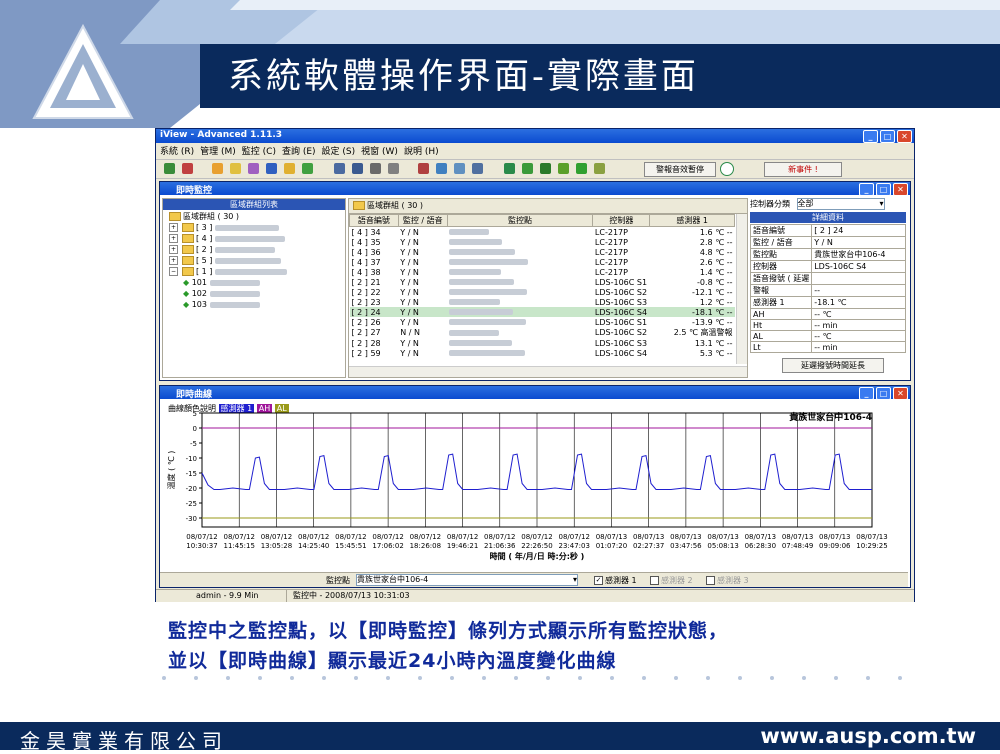 This screenshot has width=1000, height=754. Describe the element at coordinates (781, 230) in the screenshot. I see `detail-key: 語音編號` at that location.